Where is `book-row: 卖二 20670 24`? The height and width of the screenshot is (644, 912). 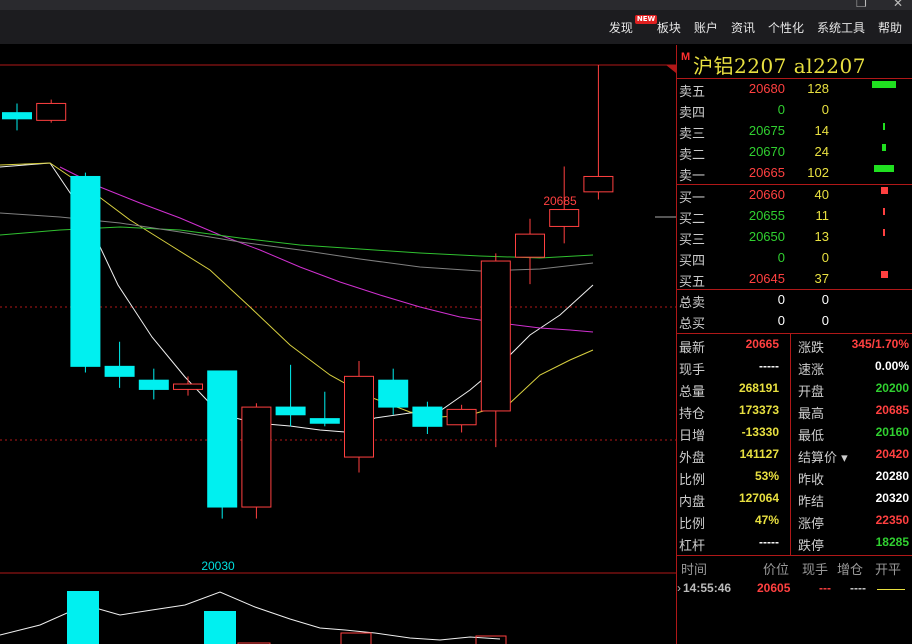
book-row: 卖二 20670 24 is located at coordinates (794, 152).